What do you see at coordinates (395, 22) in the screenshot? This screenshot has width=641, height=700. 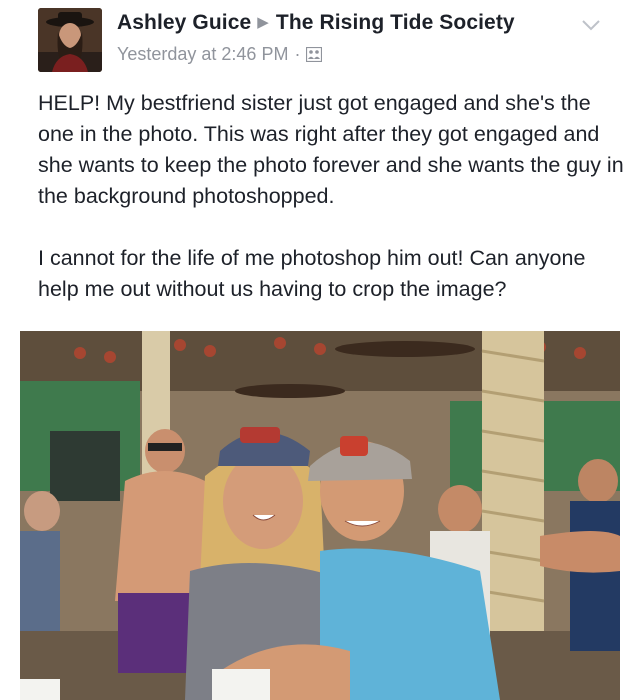 I see `group-name: The Rising Tide Society` at bounding box center [395, 22].